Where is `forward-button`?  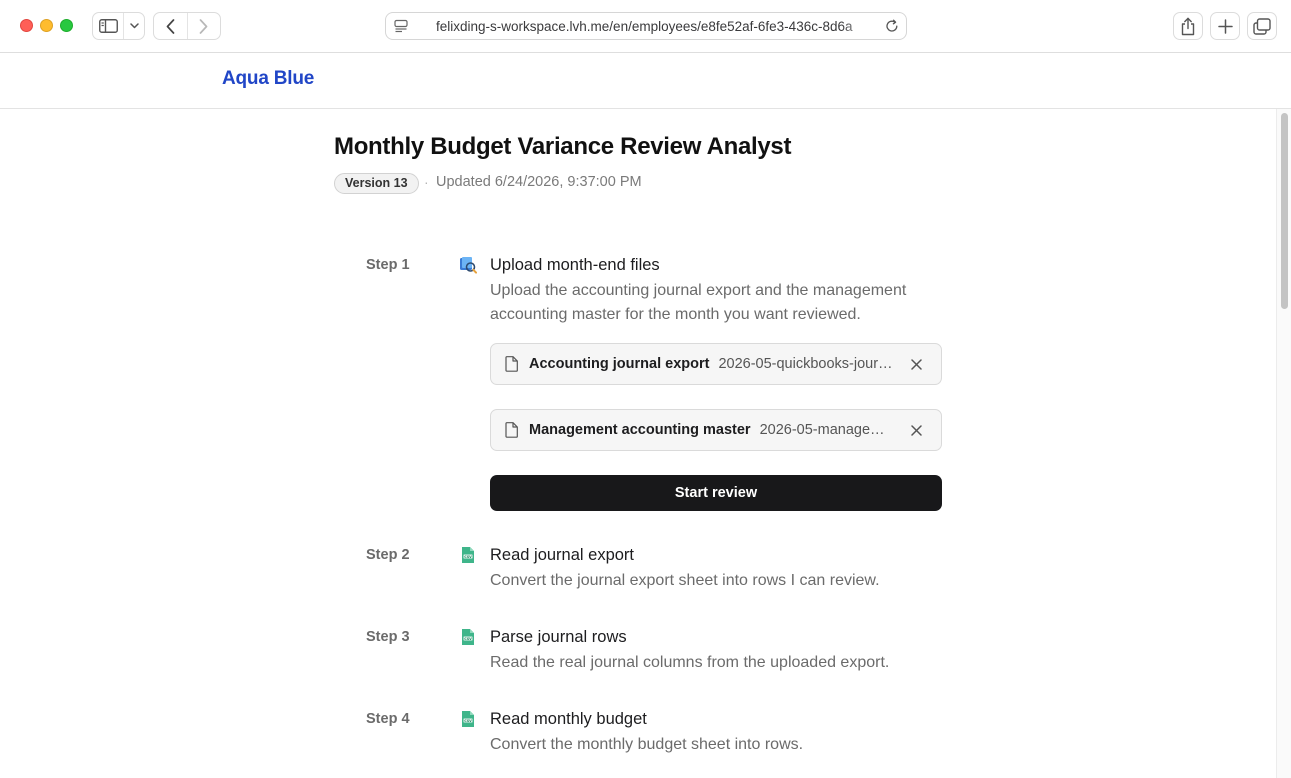 forward-button is located at coordinates (203, 26).